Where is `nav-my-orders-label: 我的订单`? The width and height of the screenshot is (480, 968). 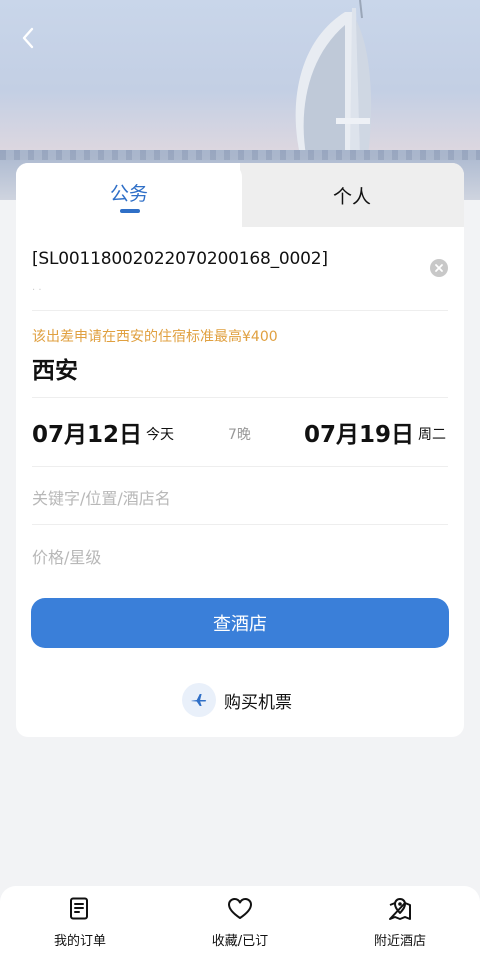
nav-my-orders-label: 我的订单 is located at coordinates (79, 941).